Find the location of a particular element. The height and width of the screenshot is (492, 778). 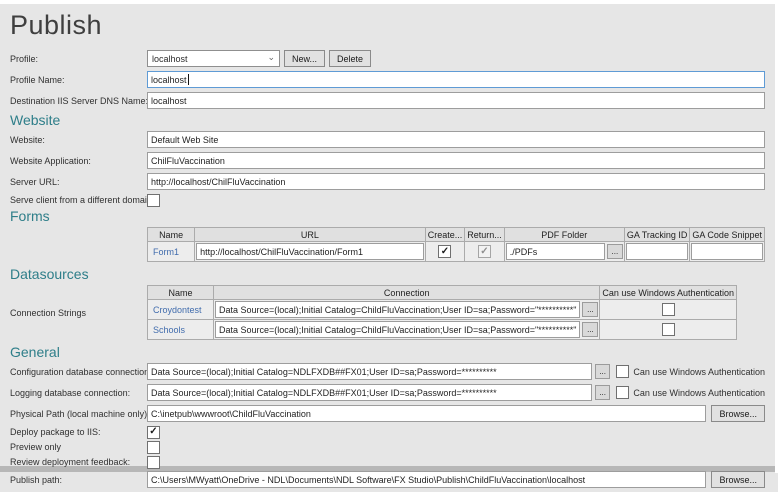

form-return-checkbox is located at coordinates (484, 251).